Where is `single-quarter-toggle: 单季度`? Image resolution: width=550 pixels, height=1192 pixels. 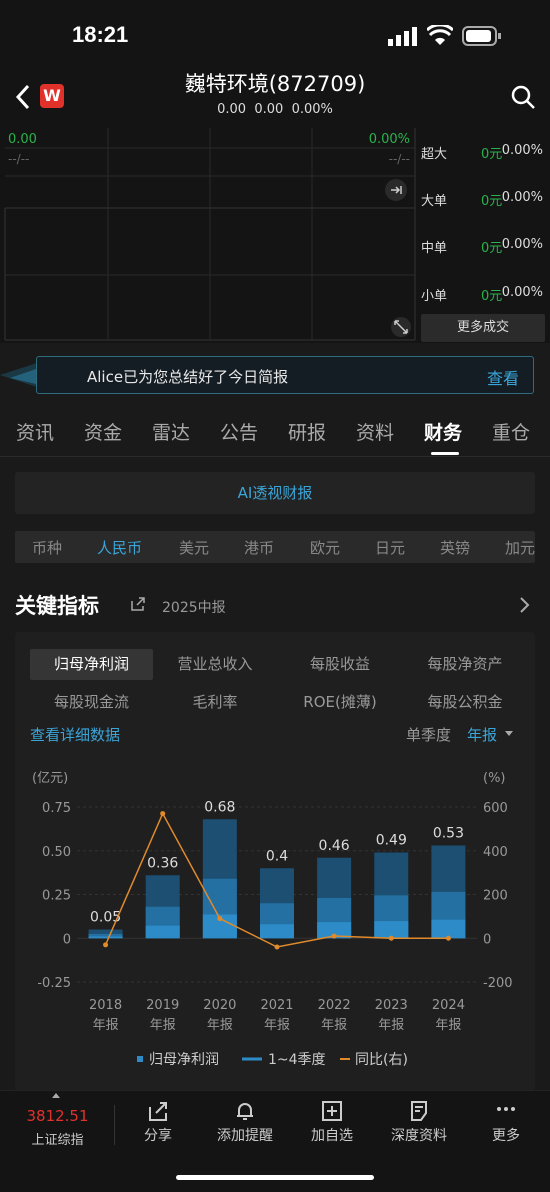 single-quarter-toggle: 单季度 is located at coordinates (428, 734).